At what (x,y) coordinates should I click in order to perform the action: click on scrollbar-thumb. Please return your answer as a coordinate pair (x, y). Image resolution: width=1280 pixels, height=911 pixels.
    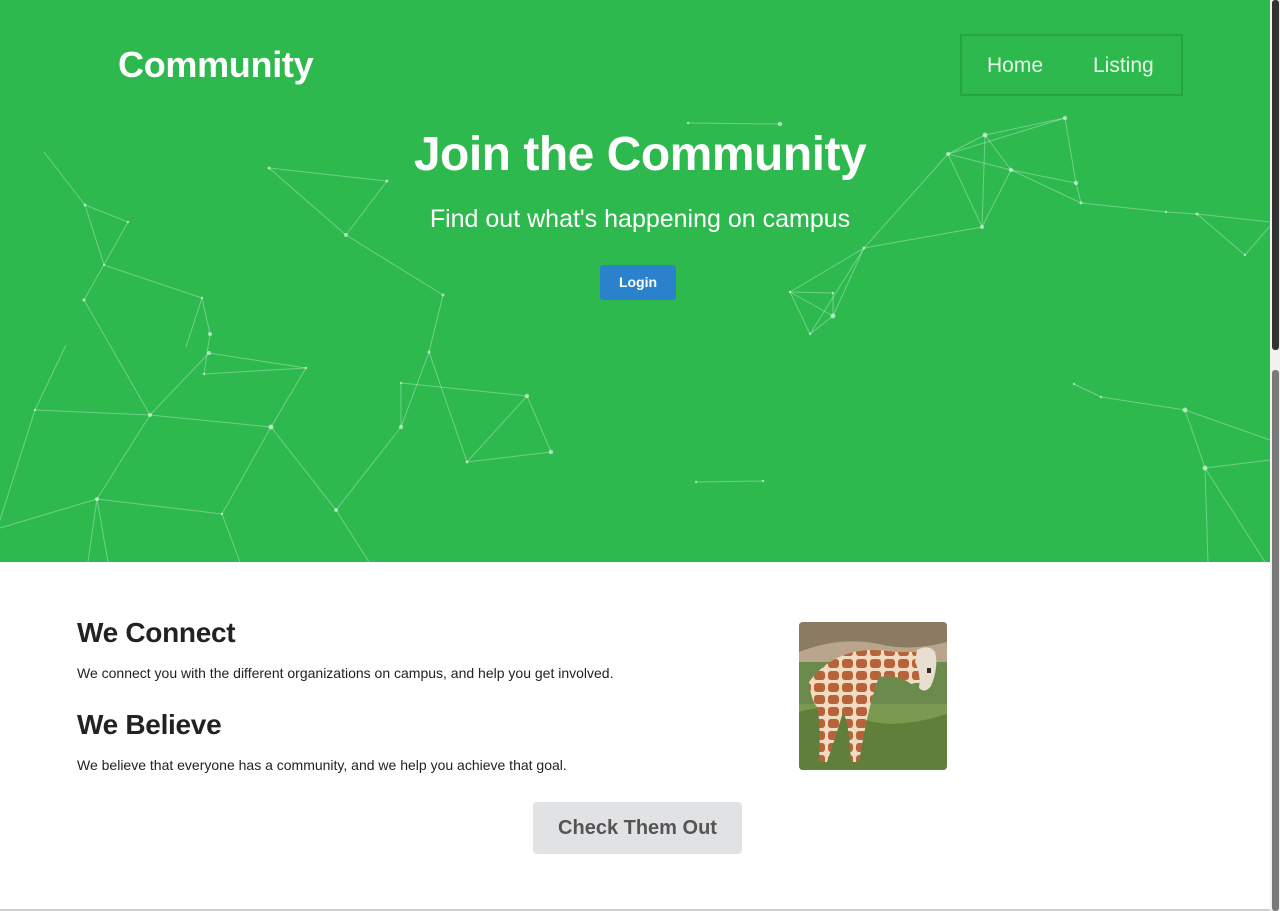
    Looking at the image, I should click on (1275, 640).